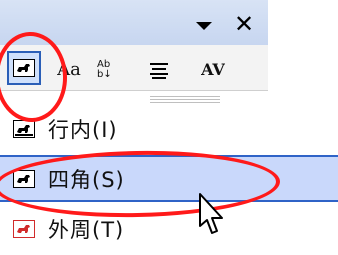 This screenshot has width=338, height=255. I want to click on pet-icon, so click(24, 68).